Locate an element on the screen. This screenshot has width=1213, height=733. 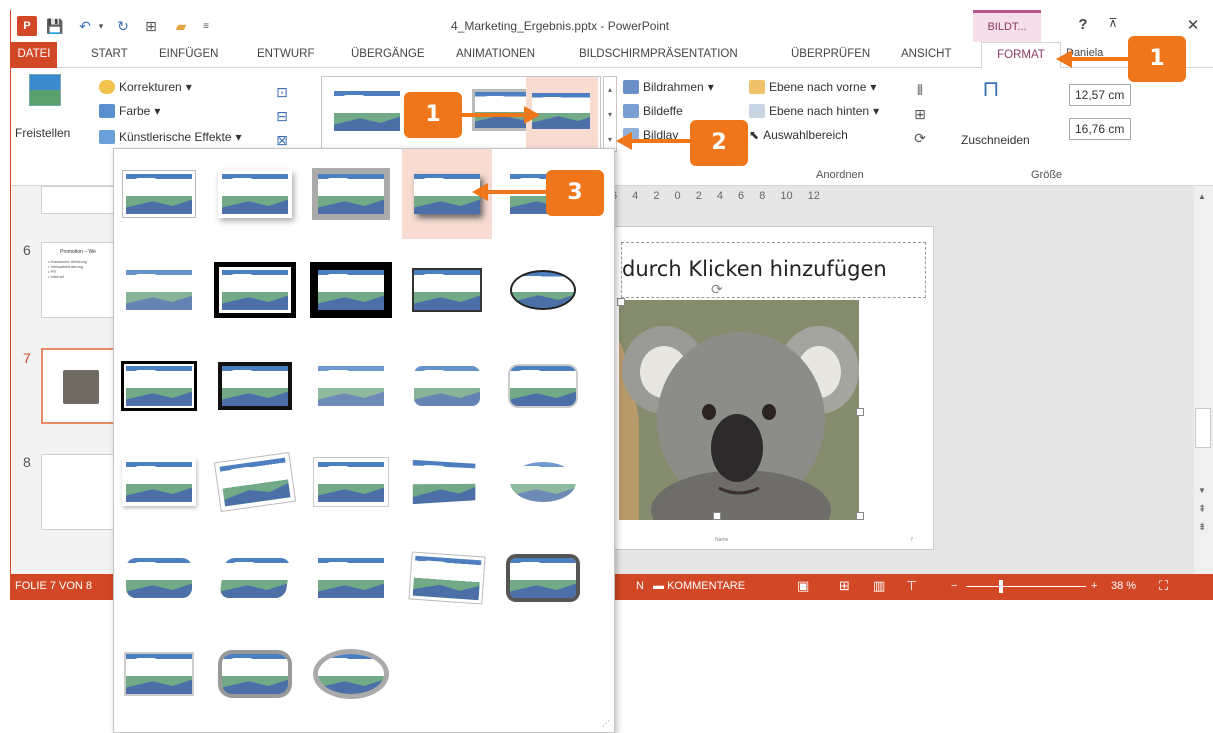
bildrahmen-button: Bildrahmen ▾ is located at coordinates (668, 87).